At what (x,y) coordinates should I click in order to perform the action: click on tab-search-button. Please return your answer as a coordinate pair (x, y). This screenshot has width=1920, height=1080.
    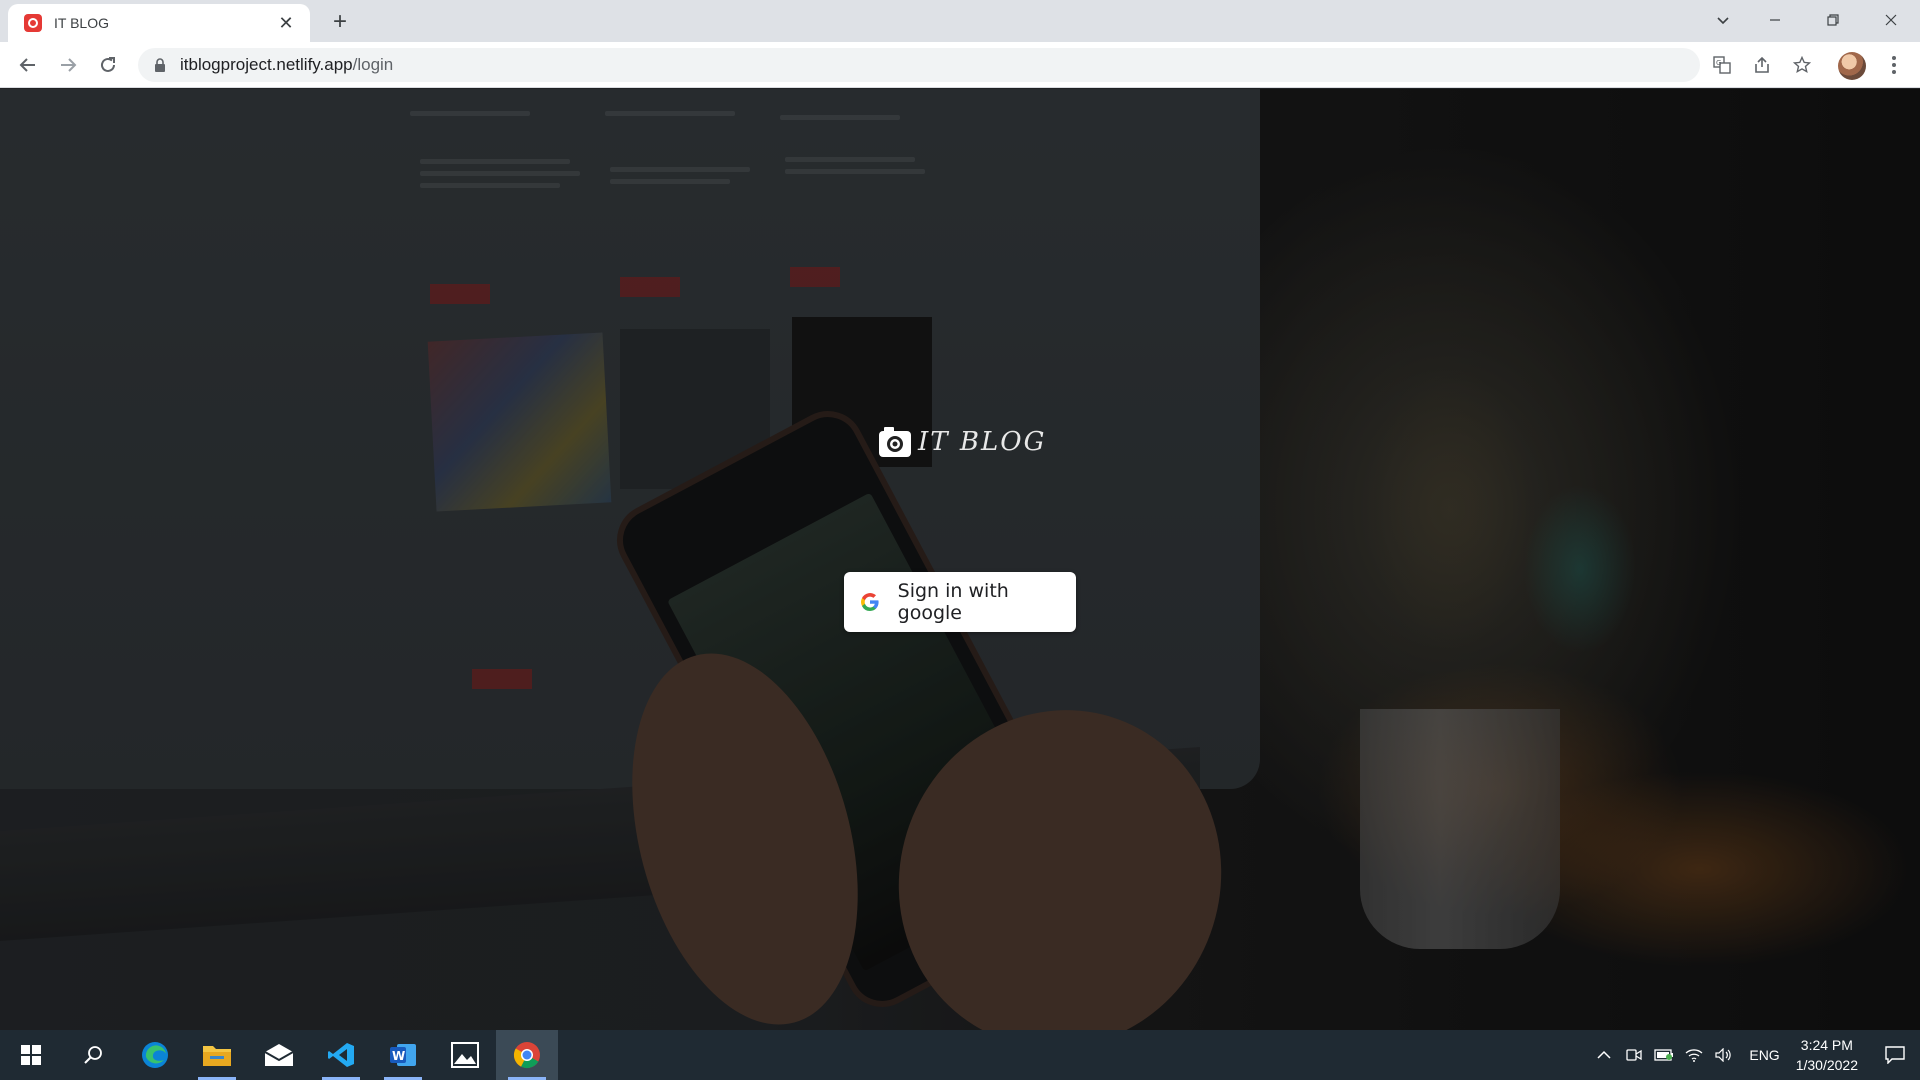
    Looking at the image, I should click on (1723, 20).